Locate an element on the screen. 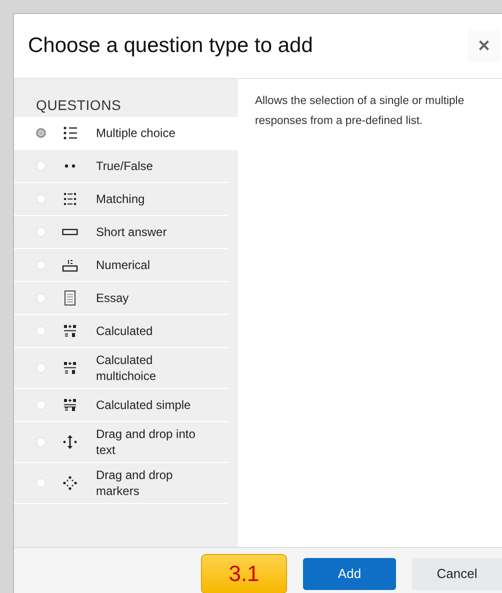 Image resolution: width=502 pixels, height=593 pixels. add-button: Add is located at coordinates (349, 574).